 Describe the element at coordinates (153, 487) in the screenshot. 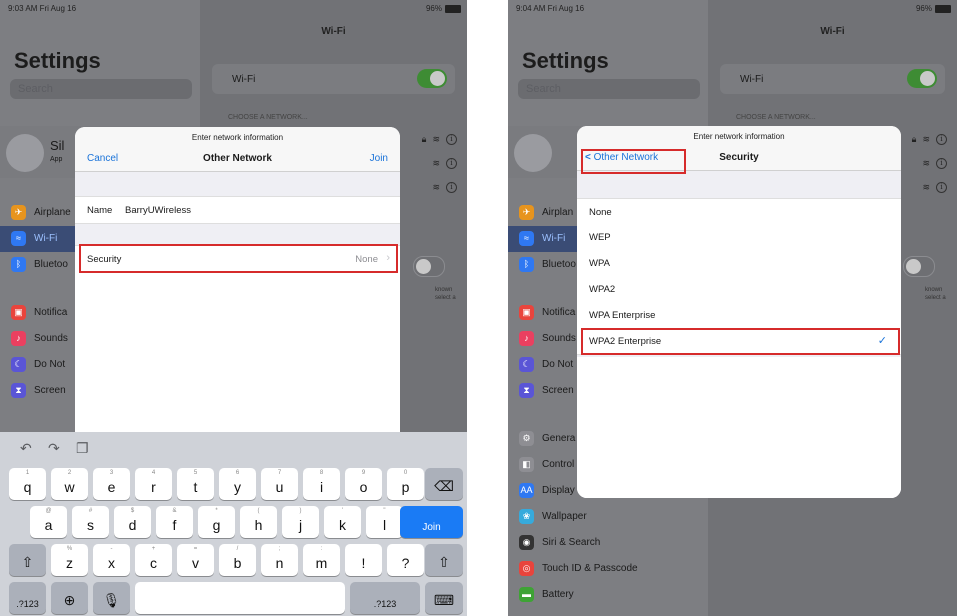

I see `key-char: r` at that location.